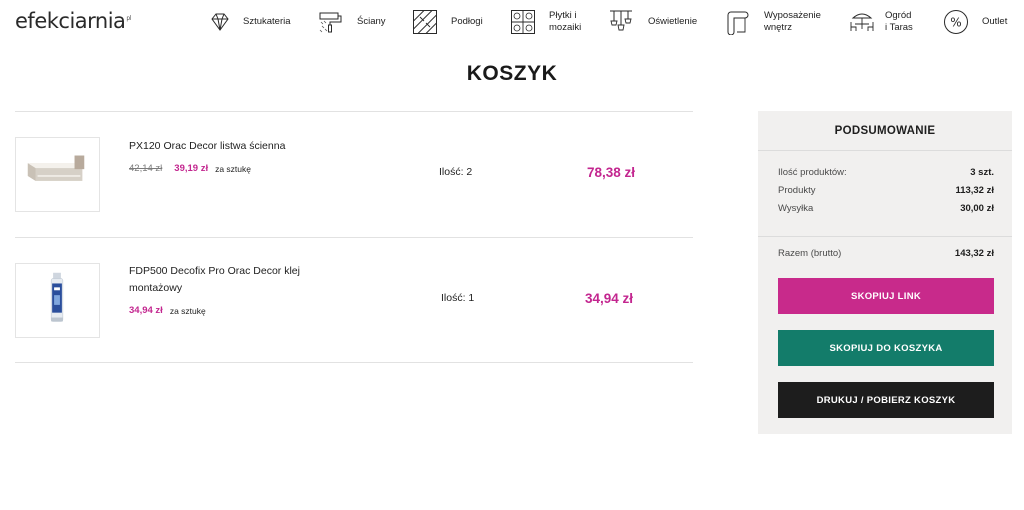 The image size is (1024, 510). I want to click on nav-item-plytki: Płytki i mozaiki, so click(545, 22).